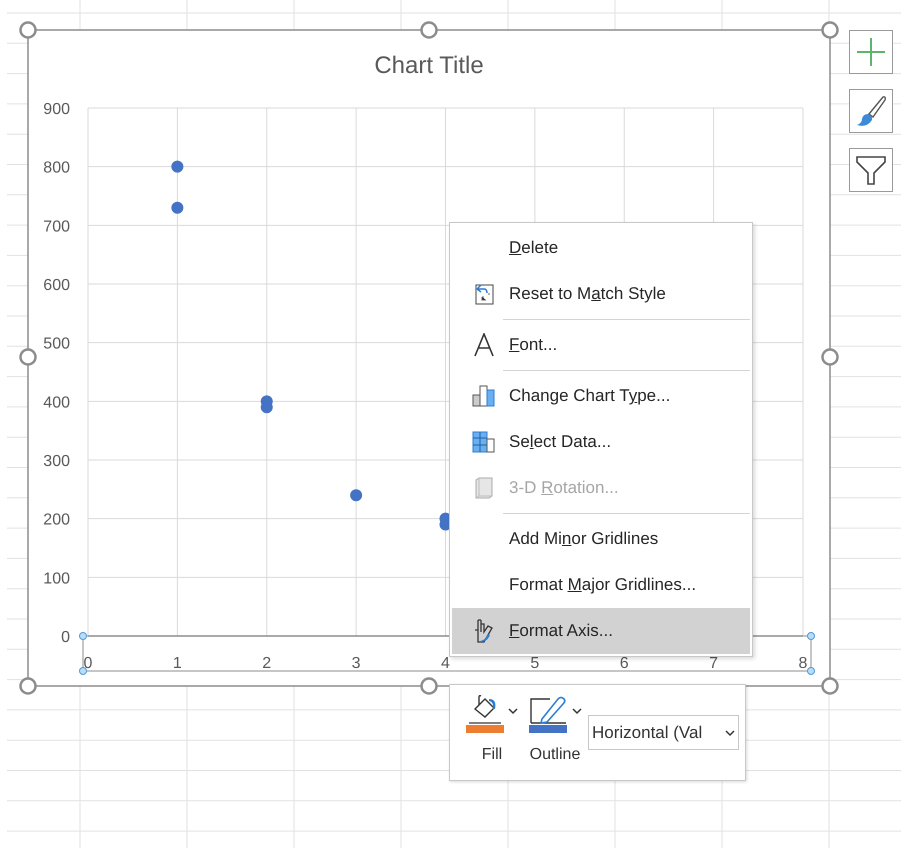 The image size is (901, 848). I want to click on format-button: Fill, so click(492, 731).